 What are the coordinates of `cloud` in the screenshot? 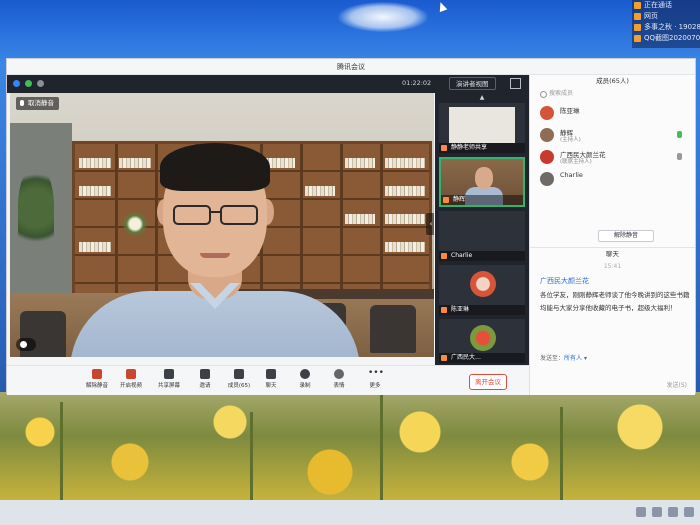 It's located at (383, 17).